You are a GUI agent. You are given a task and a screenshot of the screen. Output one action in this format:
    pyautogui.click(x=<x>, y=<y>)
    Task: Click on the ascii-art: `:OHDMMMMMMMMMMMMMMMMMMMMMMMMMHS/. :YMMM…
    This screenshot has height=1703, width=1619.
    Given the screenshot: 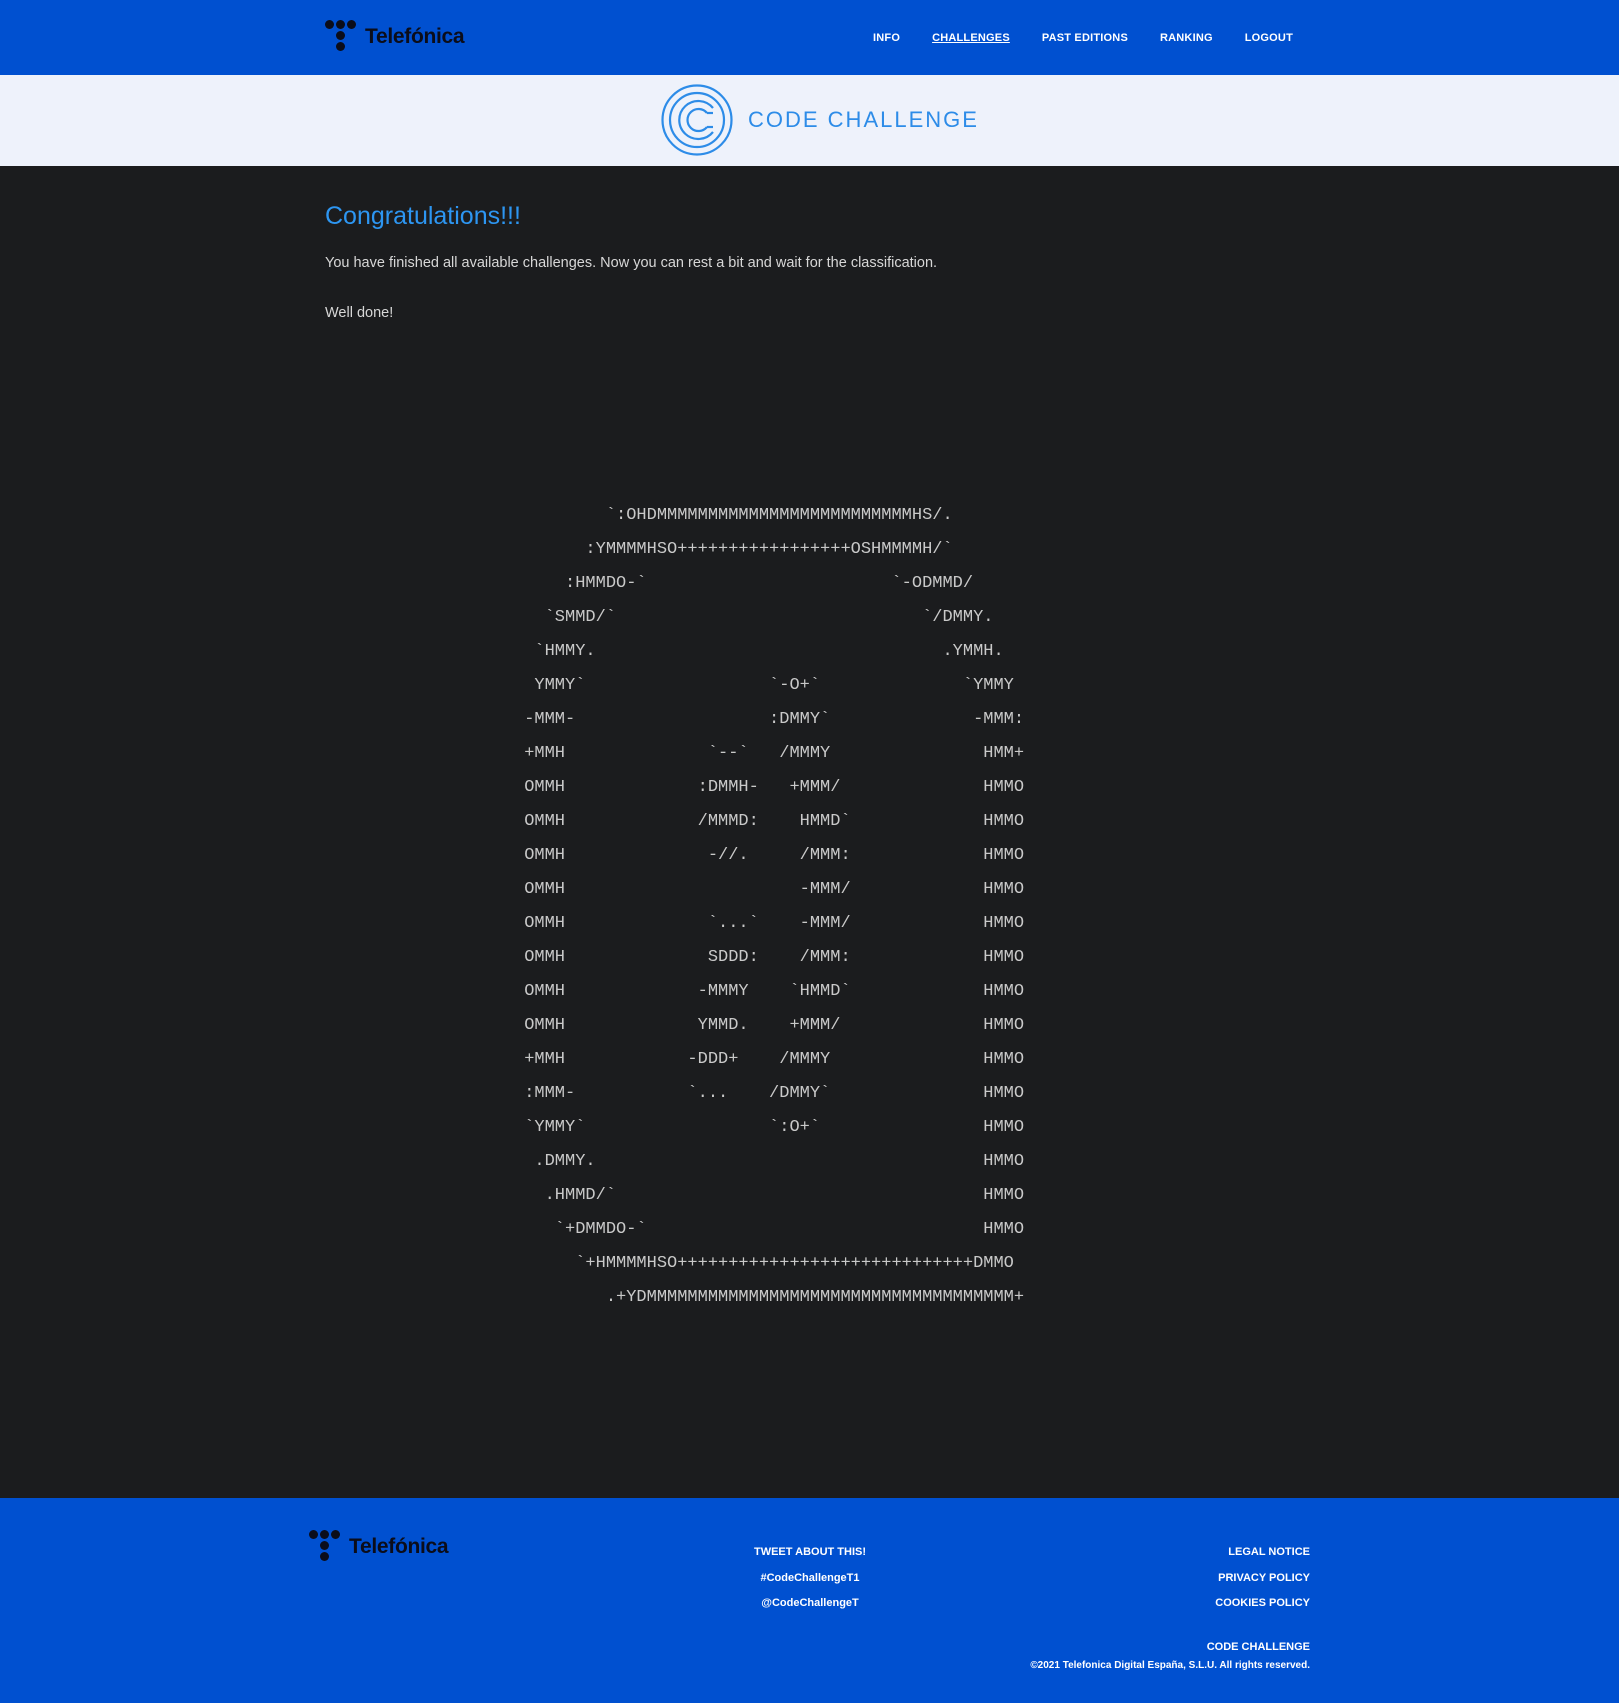 What is the action you would take?
    pyautogui.click(x=774, y=906)
    